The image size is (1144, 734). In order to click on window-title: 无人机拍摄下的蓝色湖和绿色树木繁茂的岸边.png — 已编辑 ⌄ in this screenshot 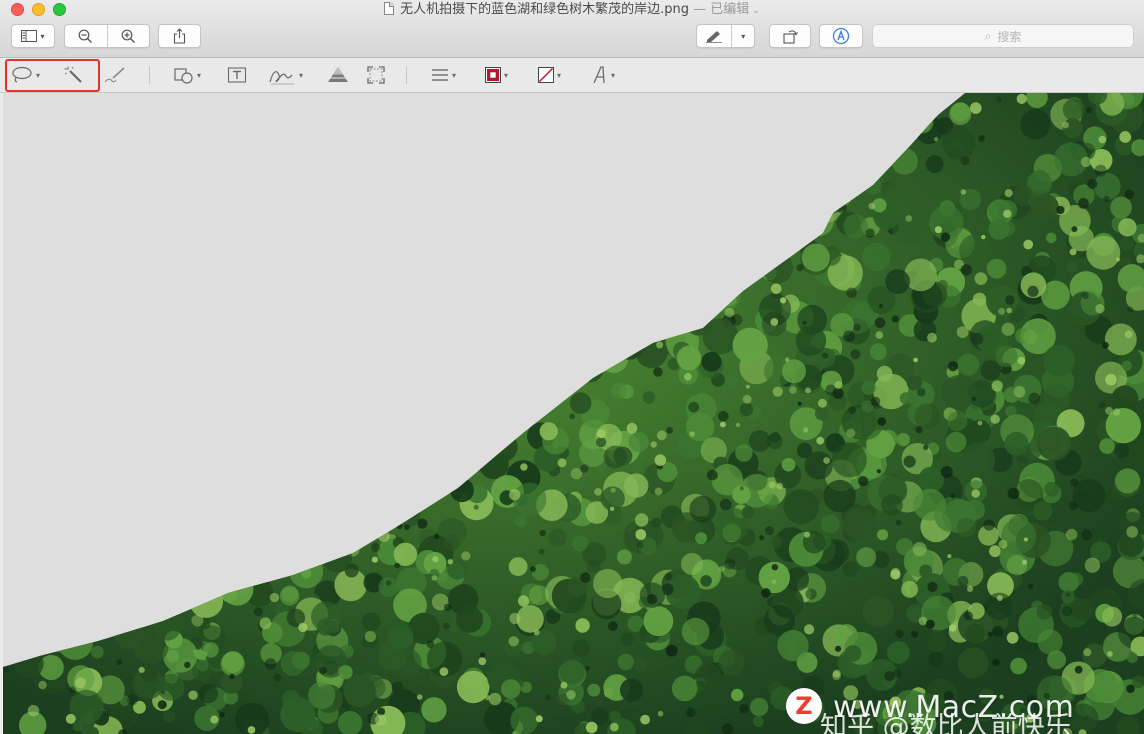, I will do `click(572, 10)`.